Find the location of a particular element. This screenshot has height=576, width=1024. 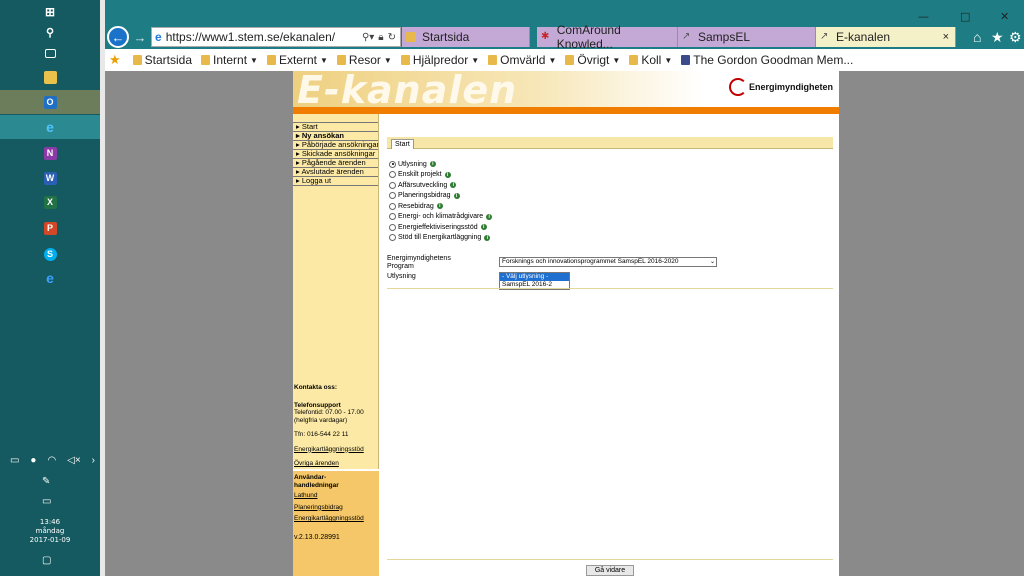

radio-row-resebidrag: Resebidrag i is located at coordinates (440, 206).